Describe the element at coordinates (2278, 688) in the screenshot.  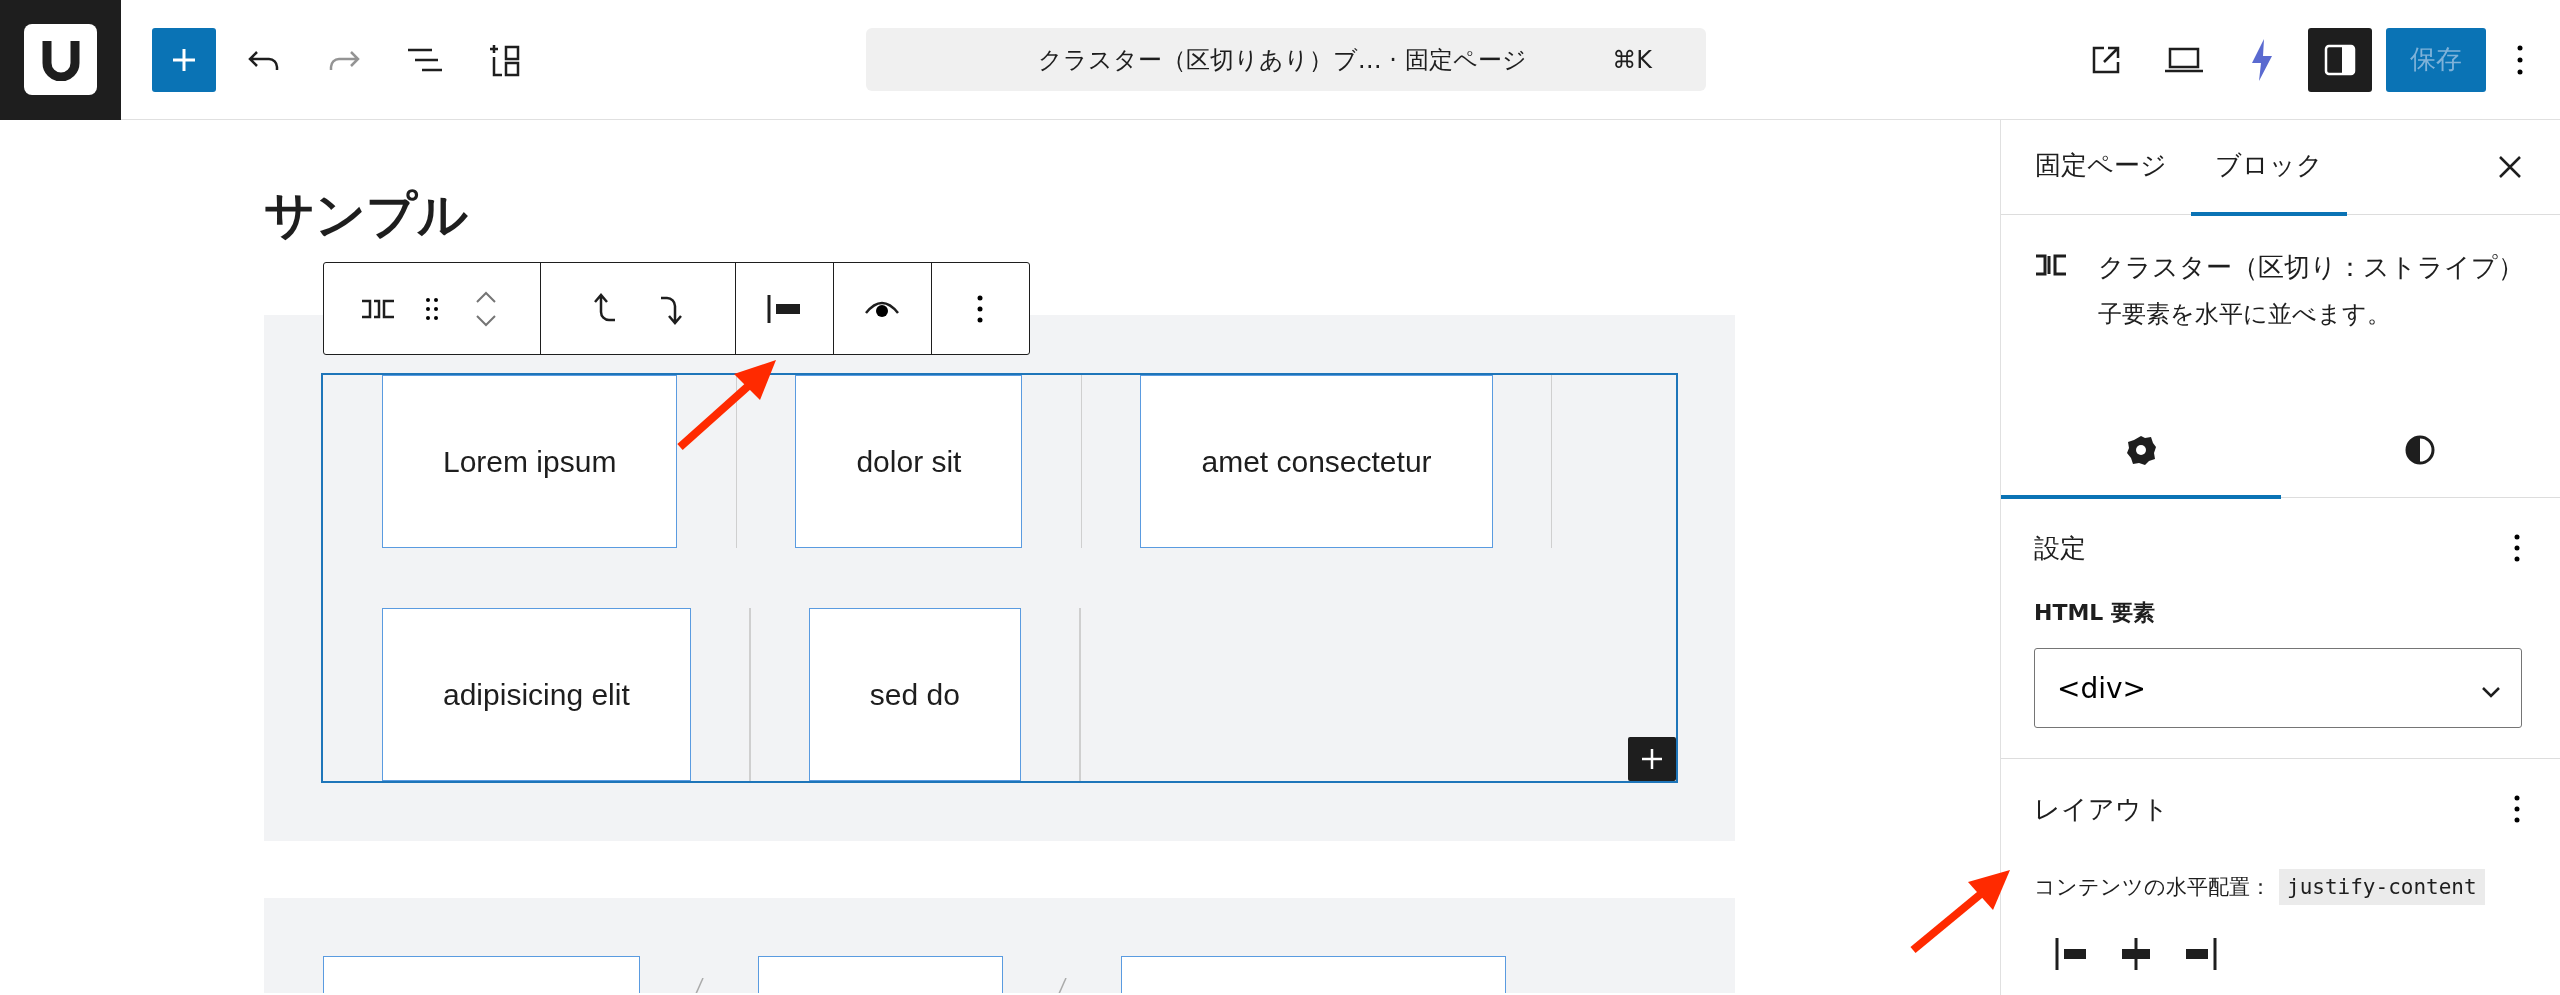
I see `html-element-select: <div>` at that location.